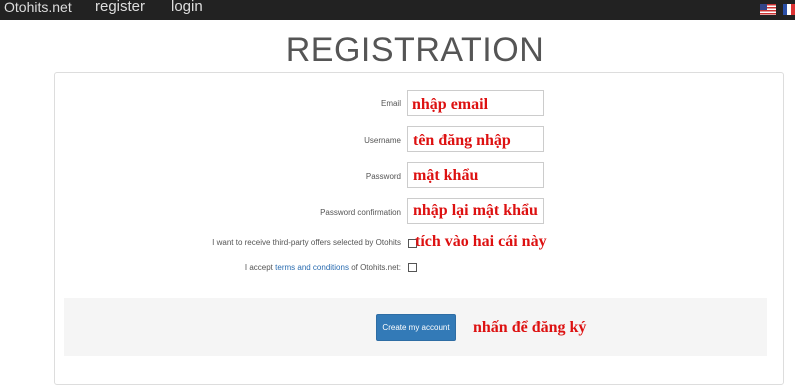  I want to click on create-account-button: Create my account, so click(416, 327).